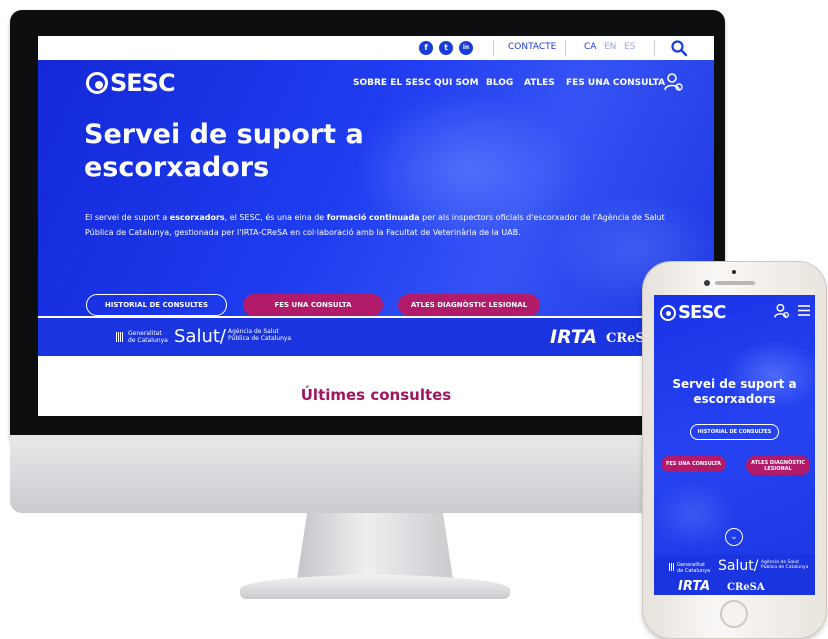 The height and width of the screenshot is (639, 828). What do you see at coordinates (629, 47) in the screenshot?
I see `lang-es: ES` at bounding box center [629, 47].